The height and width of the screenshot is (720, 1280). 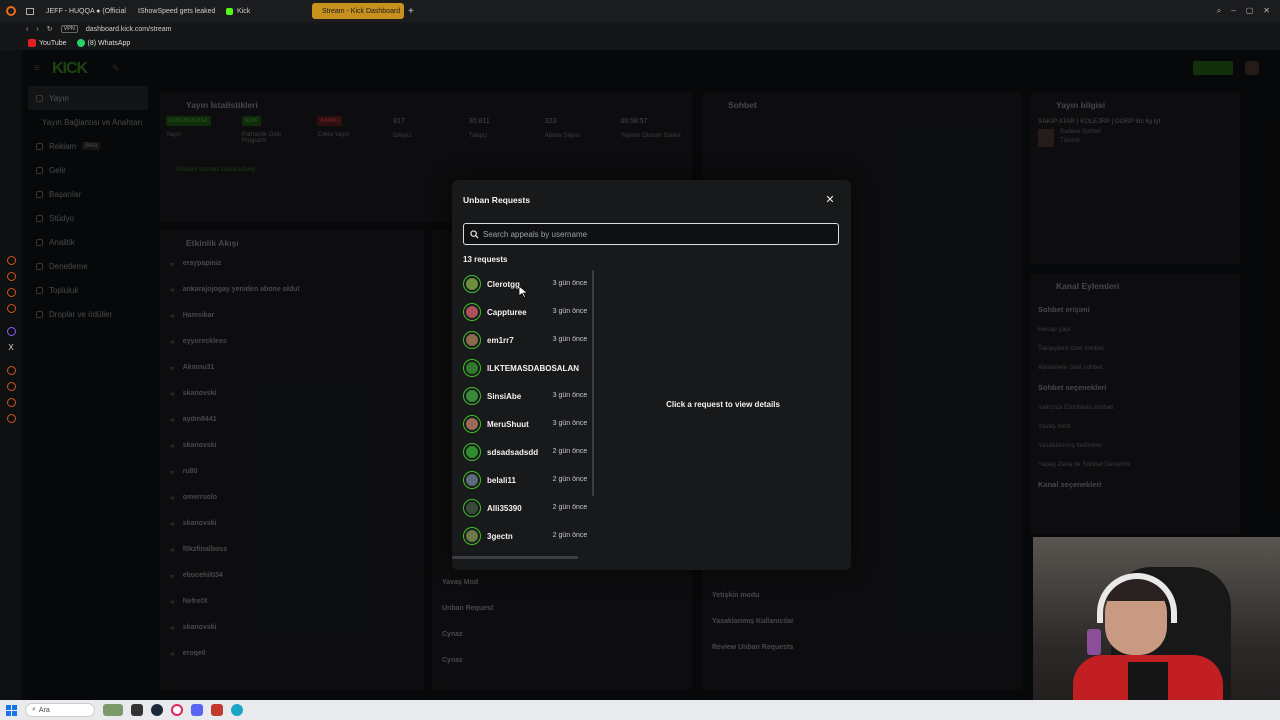 I want to click on messenger-icon, so click(x=11, y=331).